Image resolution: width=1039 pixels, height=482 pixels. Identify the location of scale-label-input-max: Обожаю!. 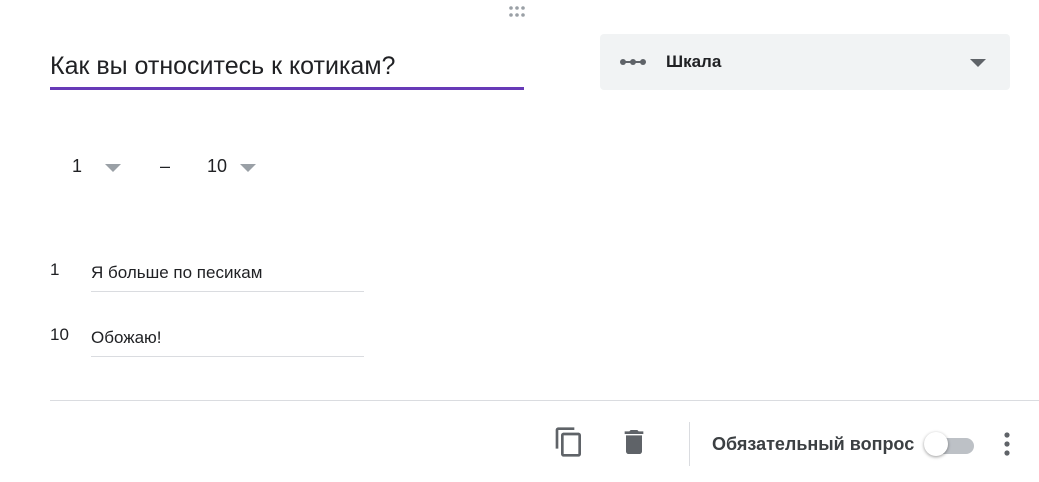
(227, 341).